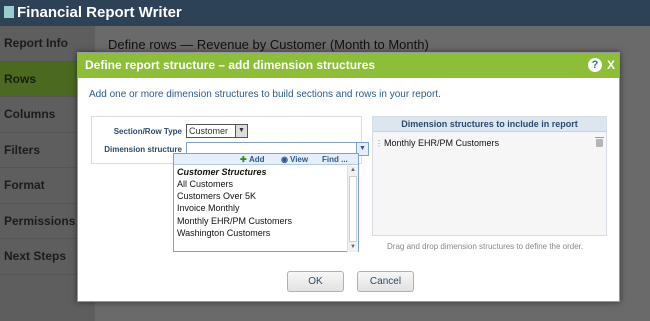 This screenshot has width=650, height=321. I want to click on dropdown-option-all-customers: All Customers, so click(262, 184).